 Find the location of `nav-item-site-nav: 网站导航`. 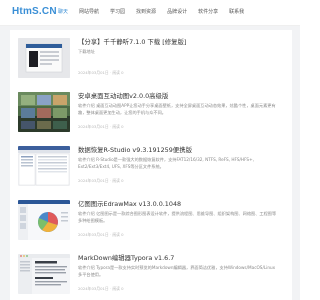

nav-item-site-nav: 网站导航 is located at coordinates (89, 12).